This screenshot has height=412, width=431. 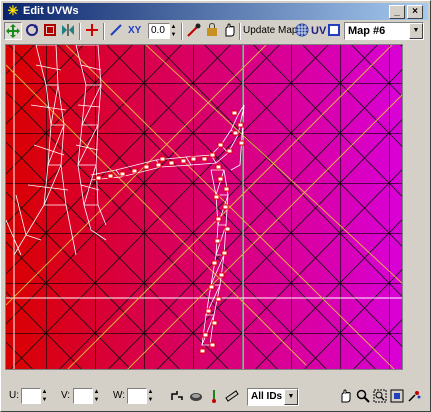 I want to click on w-label: W:, so click(x=119, y=395).